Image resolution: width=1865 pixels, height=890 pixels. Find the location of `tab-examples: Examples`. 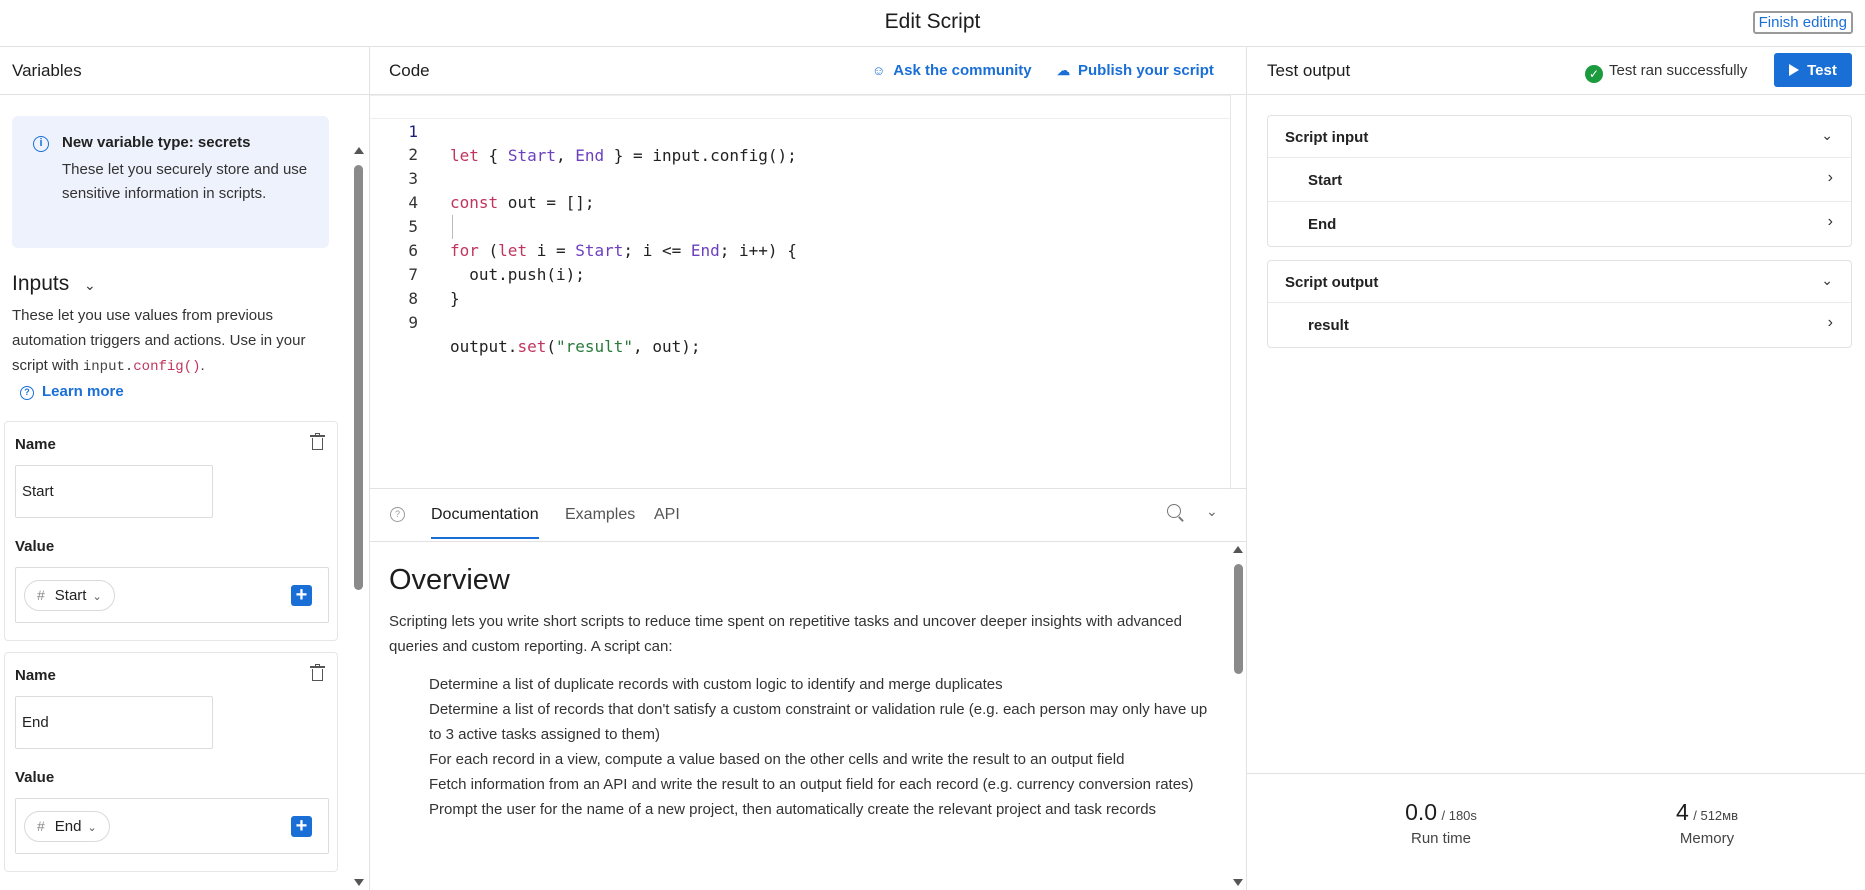

tab-examples: Examples is located at coordinates (600, 515).